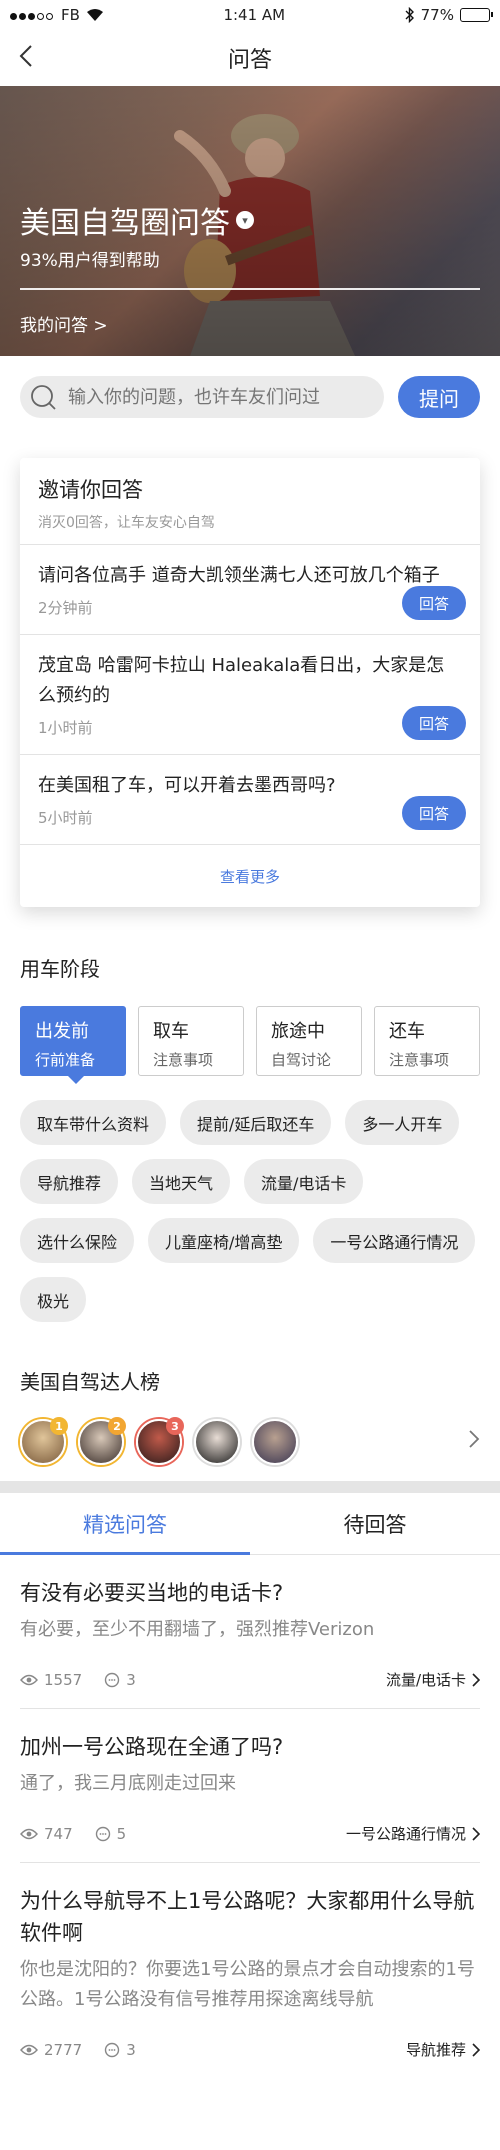 The height and width of the screenshot is (2150, 500). Describe the element at coordinates (62, 1031) in the screenshot. I see `stage-label: 出发前` at that location.